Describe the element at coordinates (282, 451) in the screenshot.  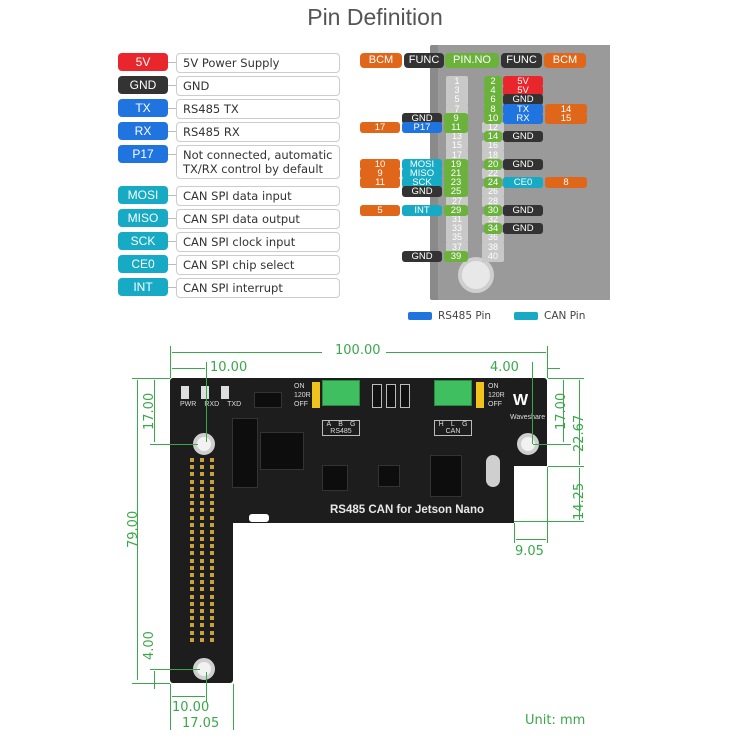
I see `rs485-transceiver-chip` at that location.